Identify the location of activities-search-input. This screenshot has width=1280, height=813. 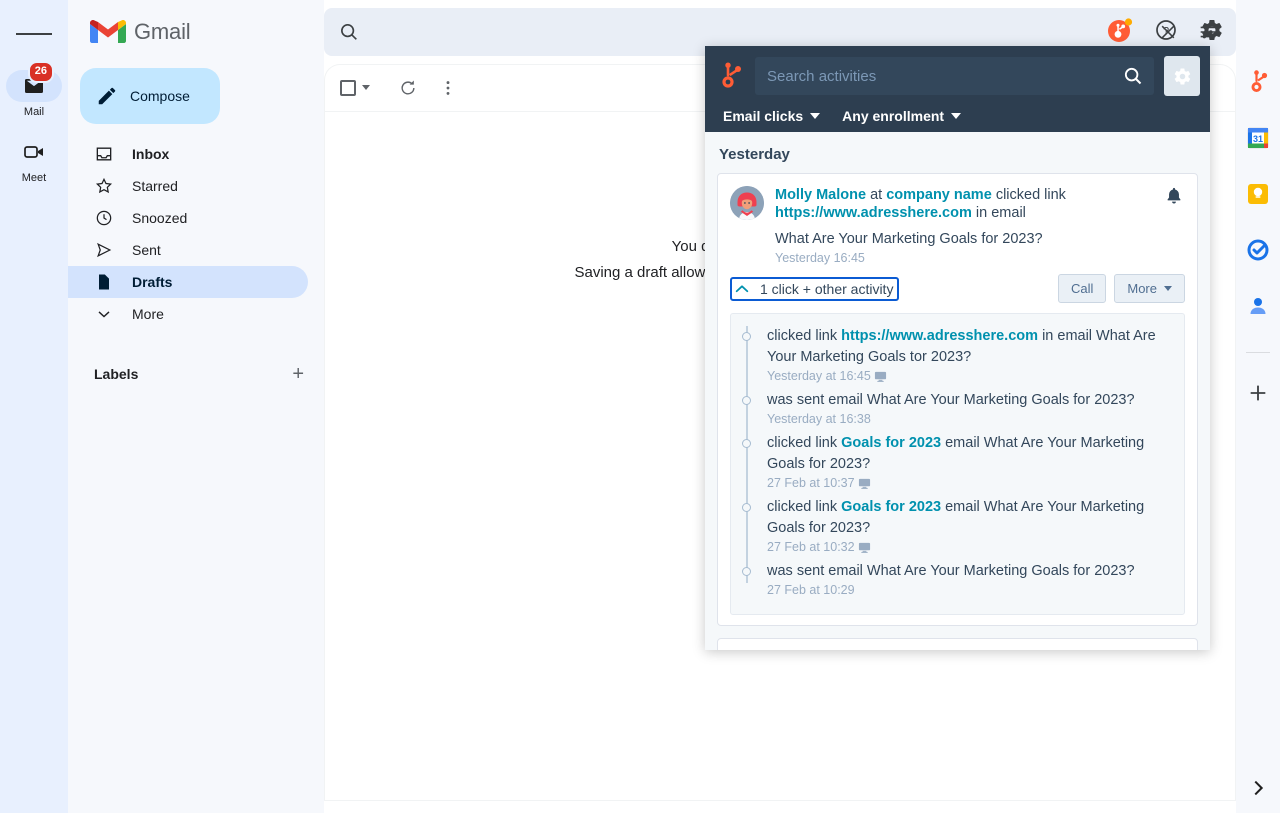
(944, 76).